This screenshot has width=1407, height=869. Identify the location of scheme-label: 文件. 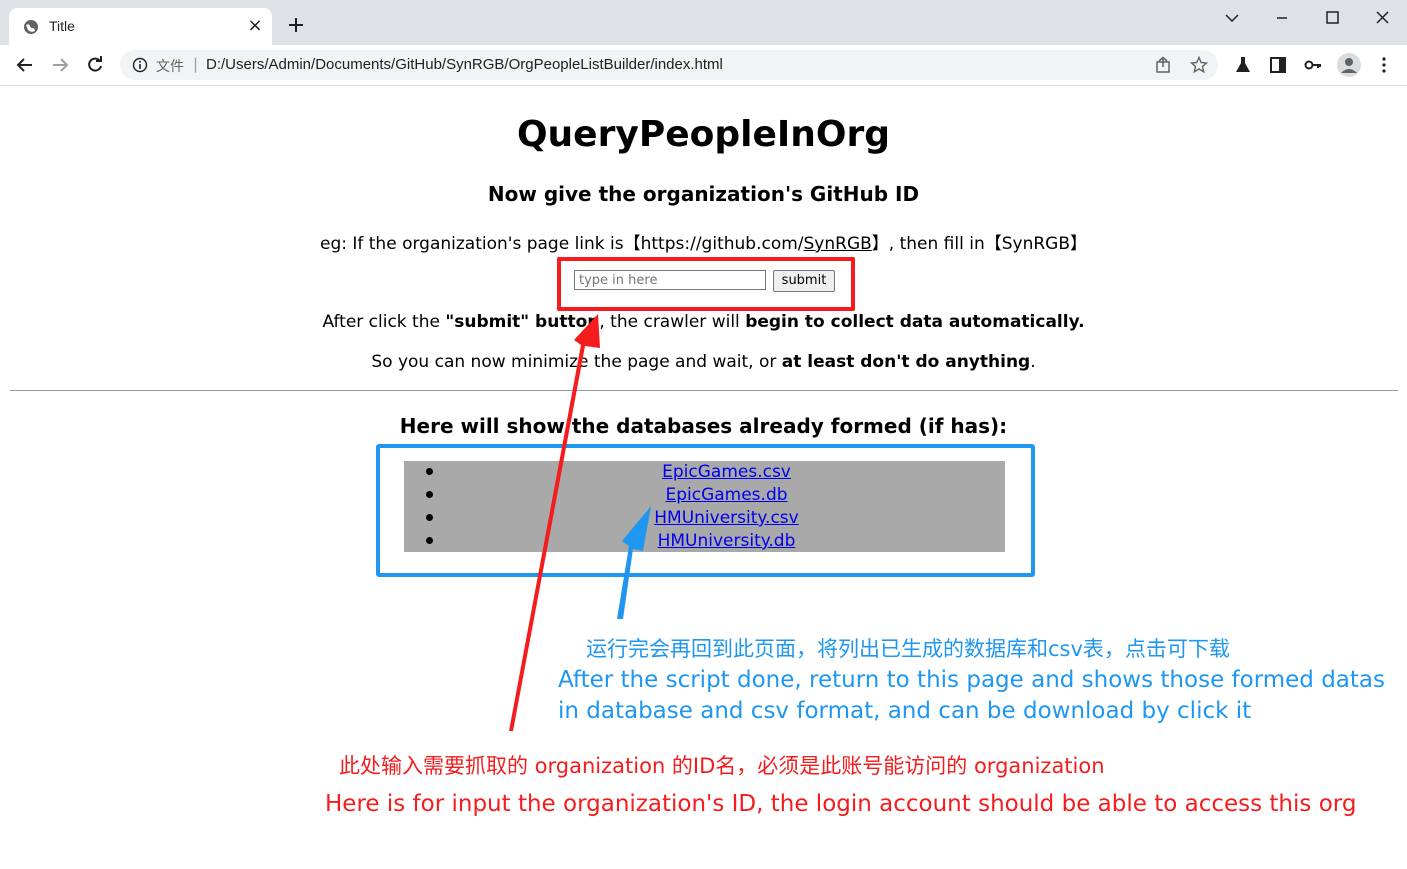
(170, 67).